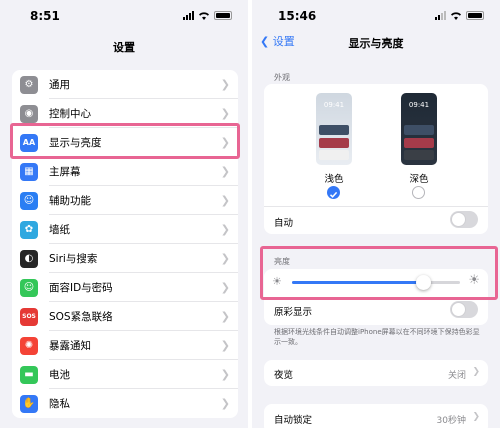 This screenshot has width=500, height=428. I want to click on status-bar: 15:46, so click(376, 17).